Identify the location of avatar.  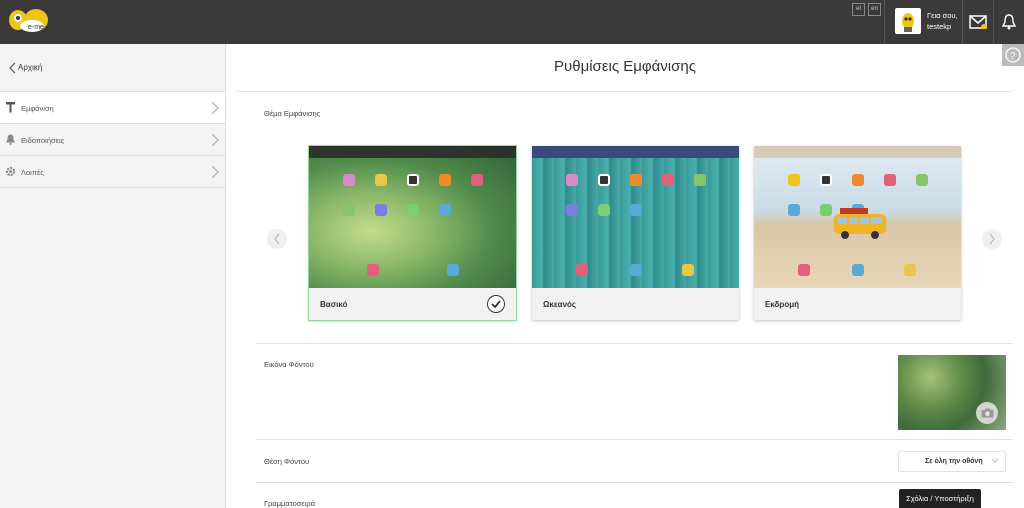
(908, 21).